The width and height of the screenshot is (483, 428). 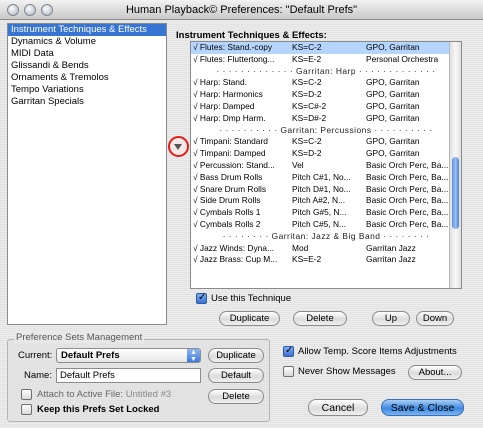 What do you see at coordinates (227, 212) in the screenshot?
I see `technique-name: √ Cymbals Rolls 1` at bounding box center [227, 212].